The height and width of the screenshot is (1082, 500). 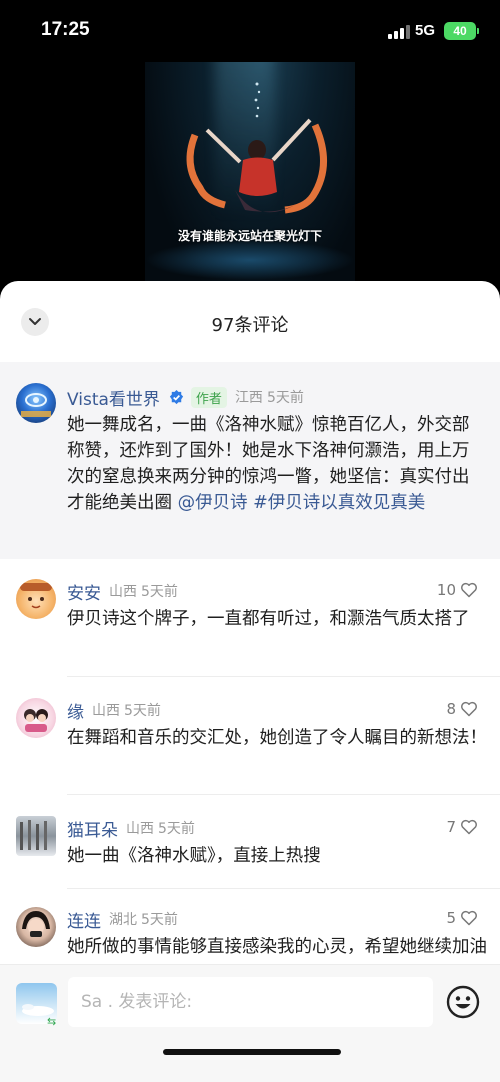 I want to click on comment-meta: 猫耳朵 山西 5天前, so click(x=131, y=828).